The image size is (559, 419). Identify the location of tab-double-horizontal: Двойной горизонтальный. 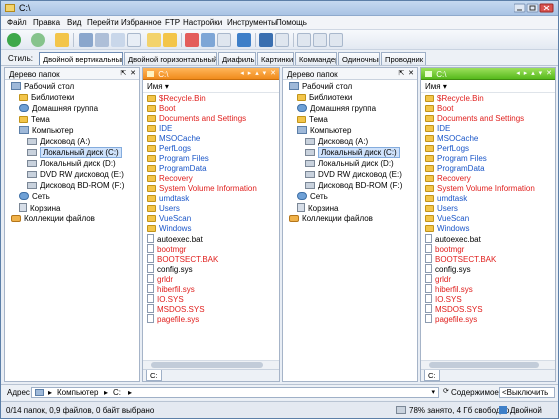
(170, 58).